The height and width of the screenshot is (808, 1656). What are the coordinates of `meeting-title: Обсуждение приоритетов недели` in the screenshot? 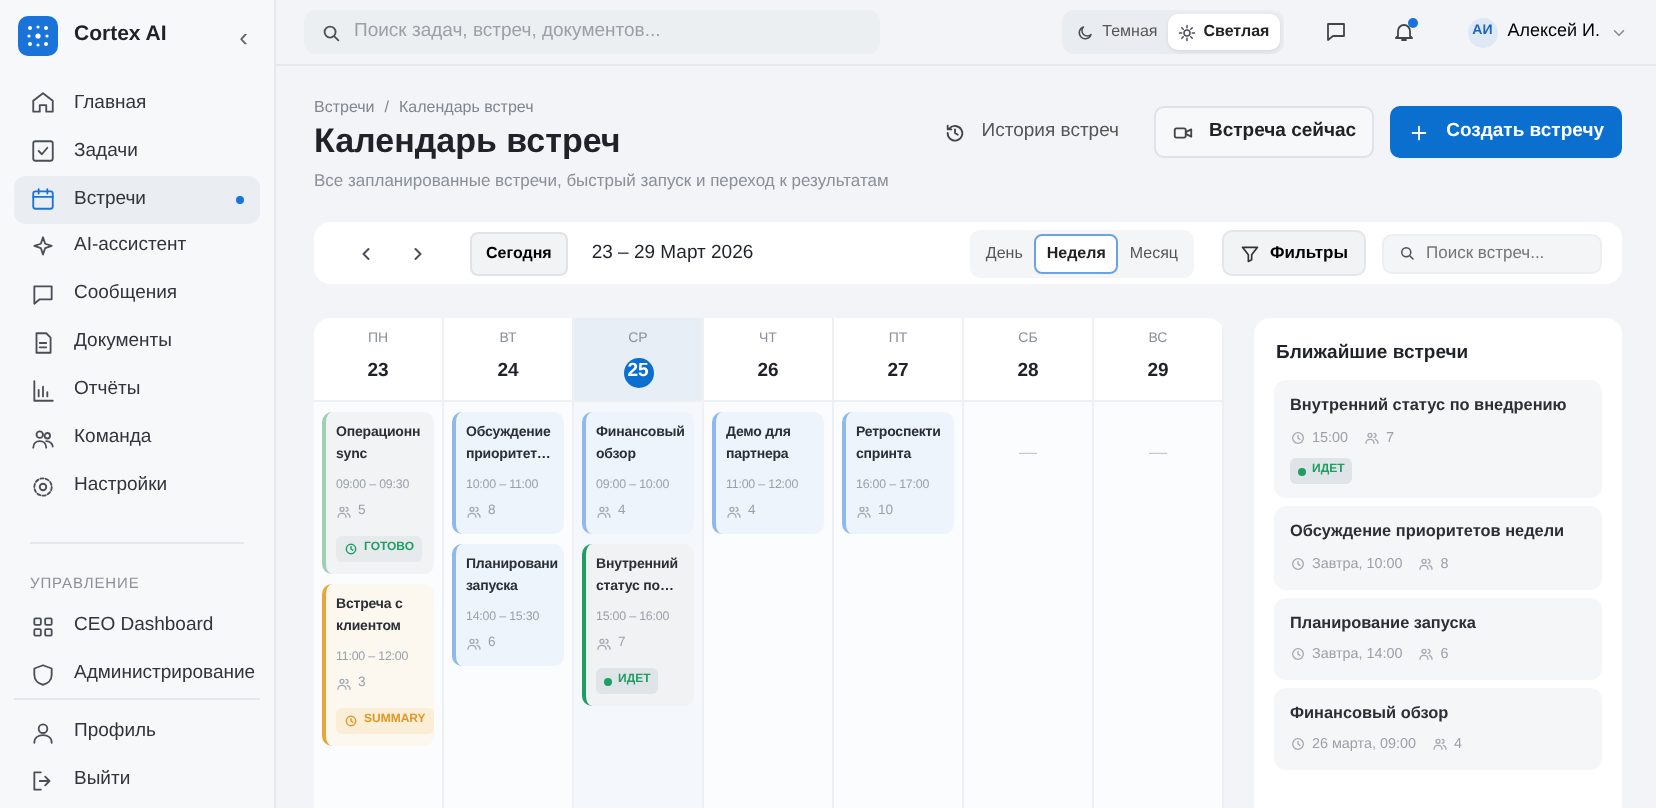 It's located at (1428, 532).